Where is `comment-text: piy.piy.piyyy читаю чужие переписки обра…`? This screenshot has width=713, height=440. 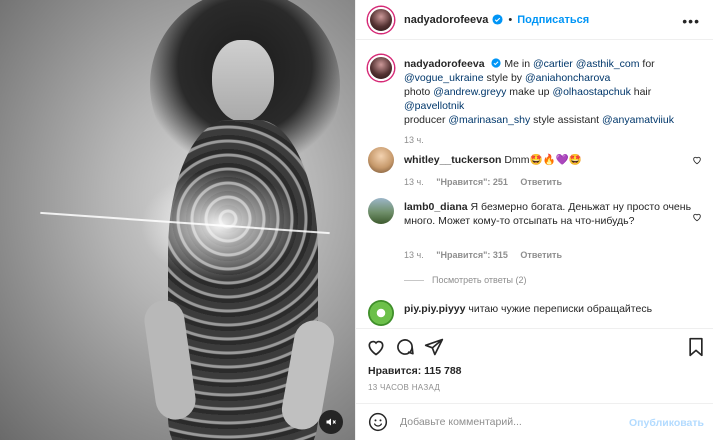 comment-text: piy.piy.piyyy читаю чужие переписки обра… is located at coordinates (549, 309).